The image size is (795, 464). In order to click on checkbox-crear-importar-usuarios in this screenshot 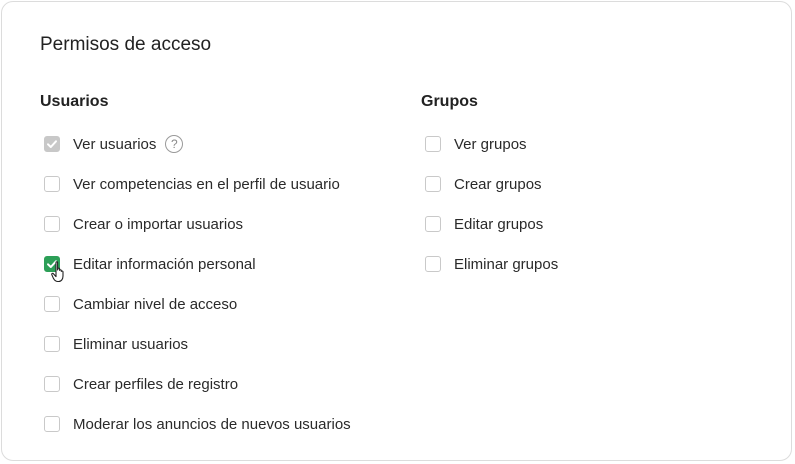, I will do `click(52, 224)`.